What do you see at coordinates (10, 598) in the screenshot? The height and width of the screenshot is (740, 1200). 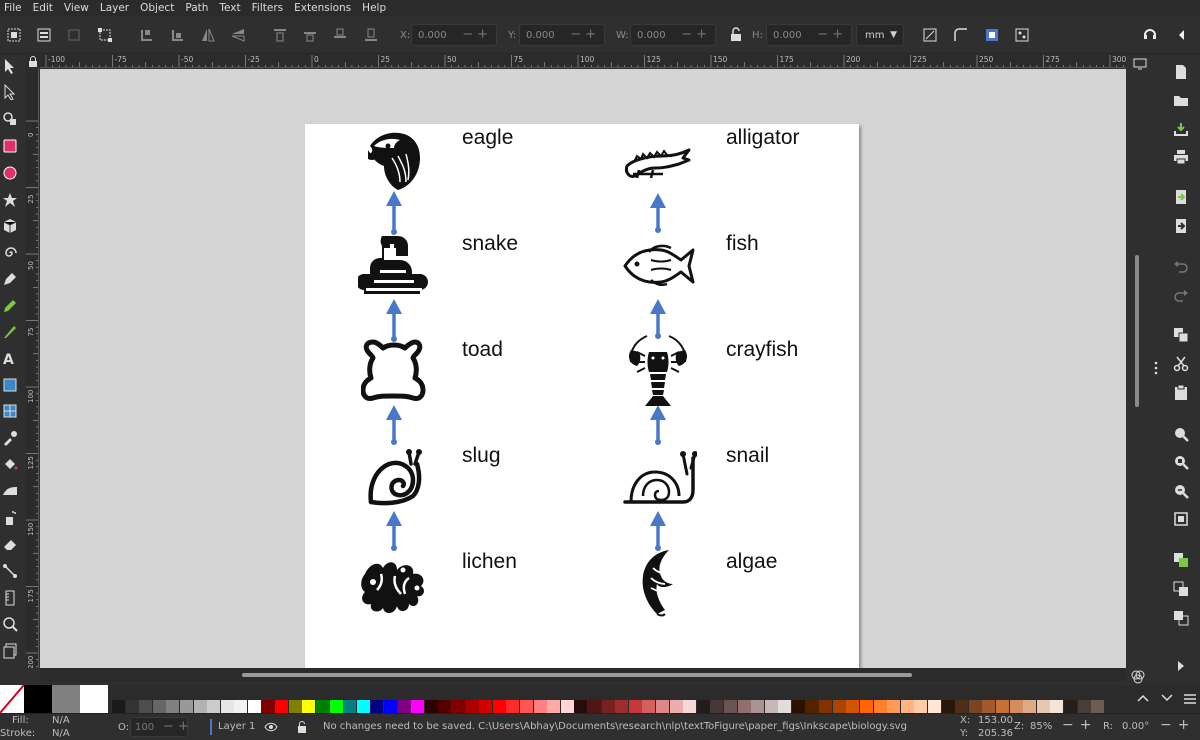 I see `measure-tool-icon` at bounding box center [10, 598].